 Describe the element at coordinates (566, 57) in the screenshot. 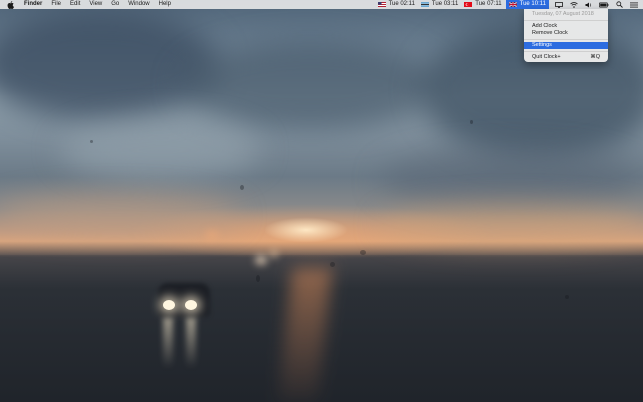

I see `quit-menu-item: Quit Clock+ ⌘Q` at that location.